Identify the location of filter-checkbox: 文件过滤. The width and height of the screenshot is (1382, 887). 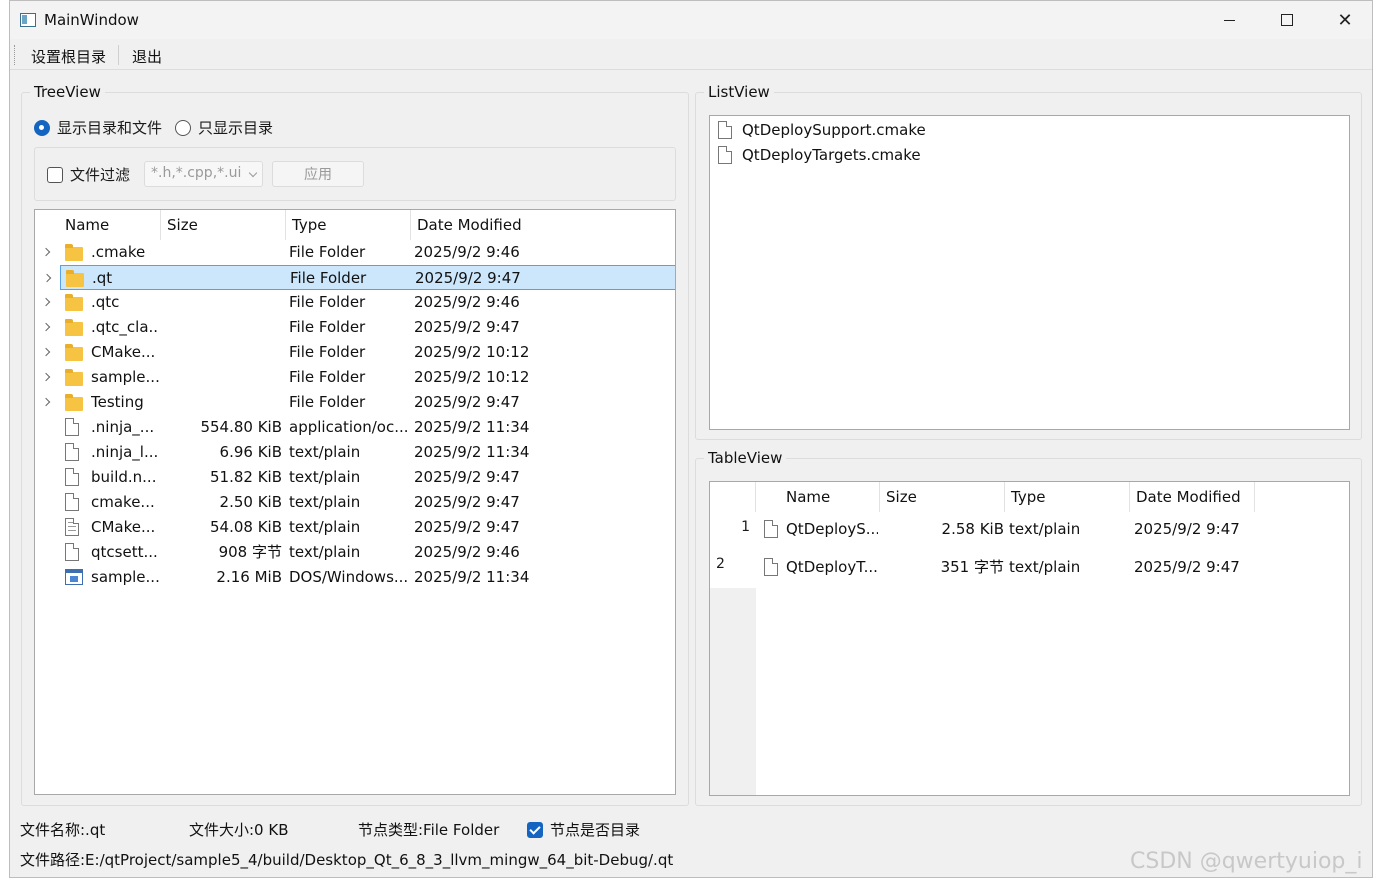
(88, 174).